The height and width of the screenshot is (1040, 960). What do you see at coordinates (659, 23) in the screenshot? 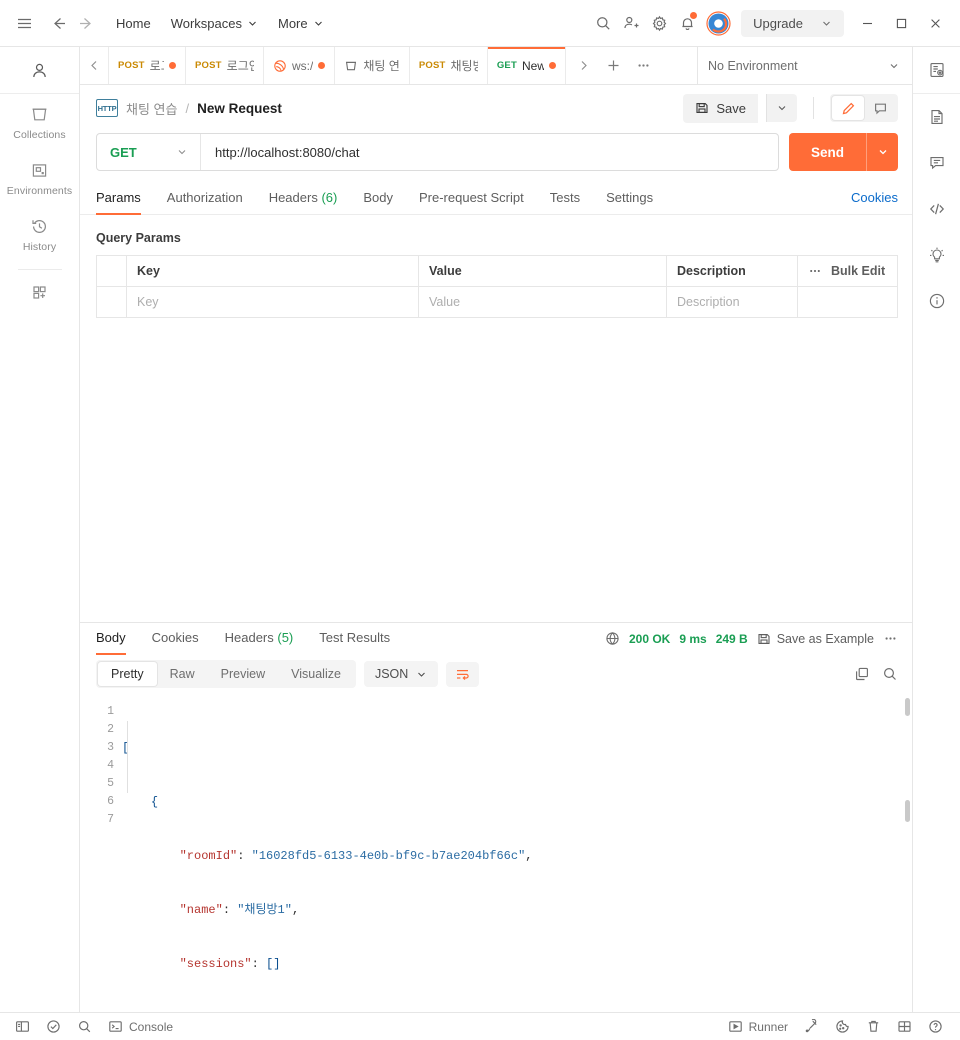
I see `gear-icon` at bounding box center [659, 23].